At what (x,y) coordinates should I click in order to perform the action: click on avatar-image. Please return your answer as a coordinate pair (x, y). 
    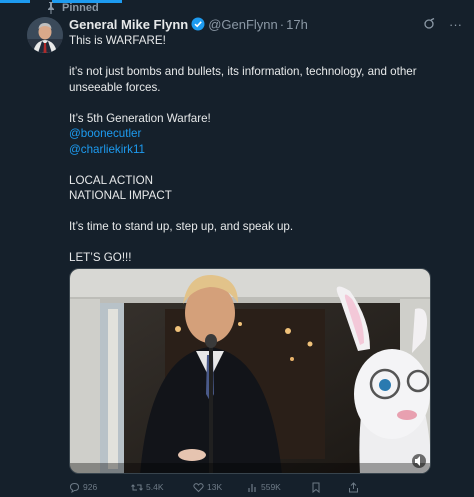
    Looking at the image, I should click on (45, 35).